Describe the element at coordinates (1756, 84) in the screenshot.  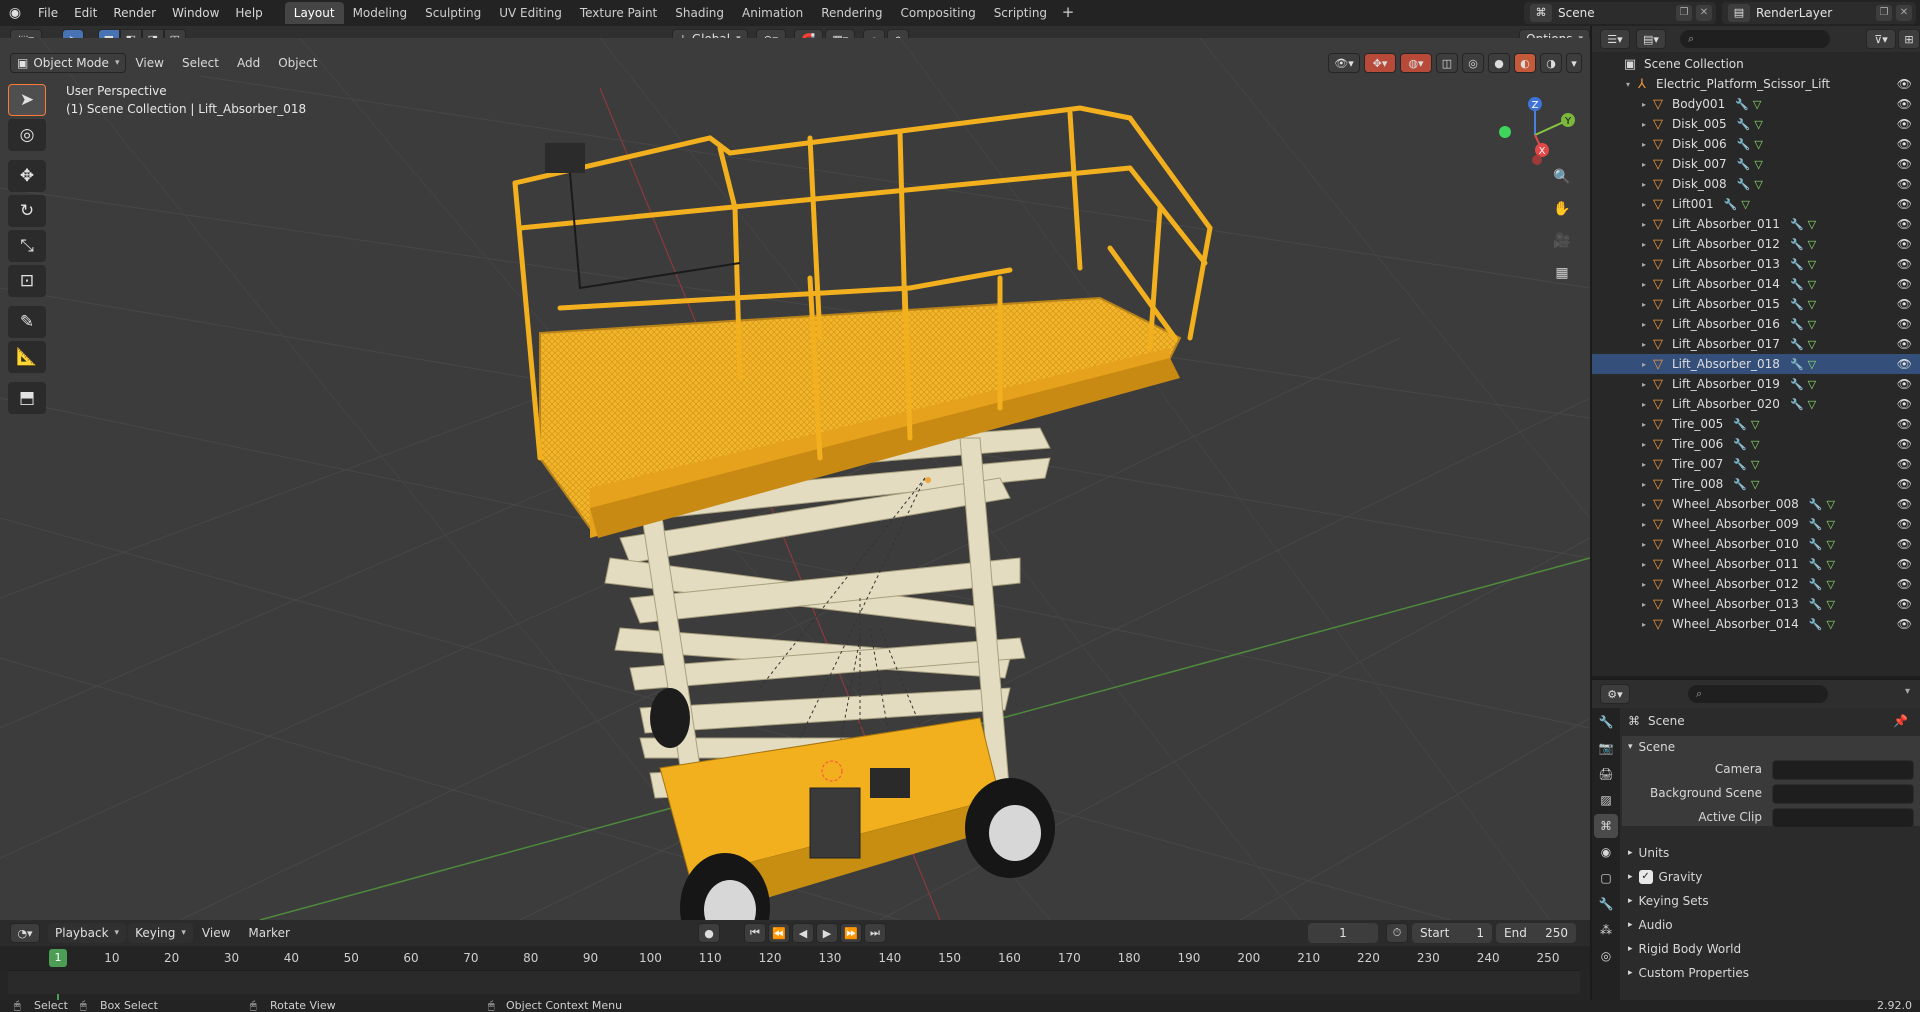
I see `outliner-parent-object: ▾ ⅄ Electric_Platform_Scissor_Lift 👁` at that location.